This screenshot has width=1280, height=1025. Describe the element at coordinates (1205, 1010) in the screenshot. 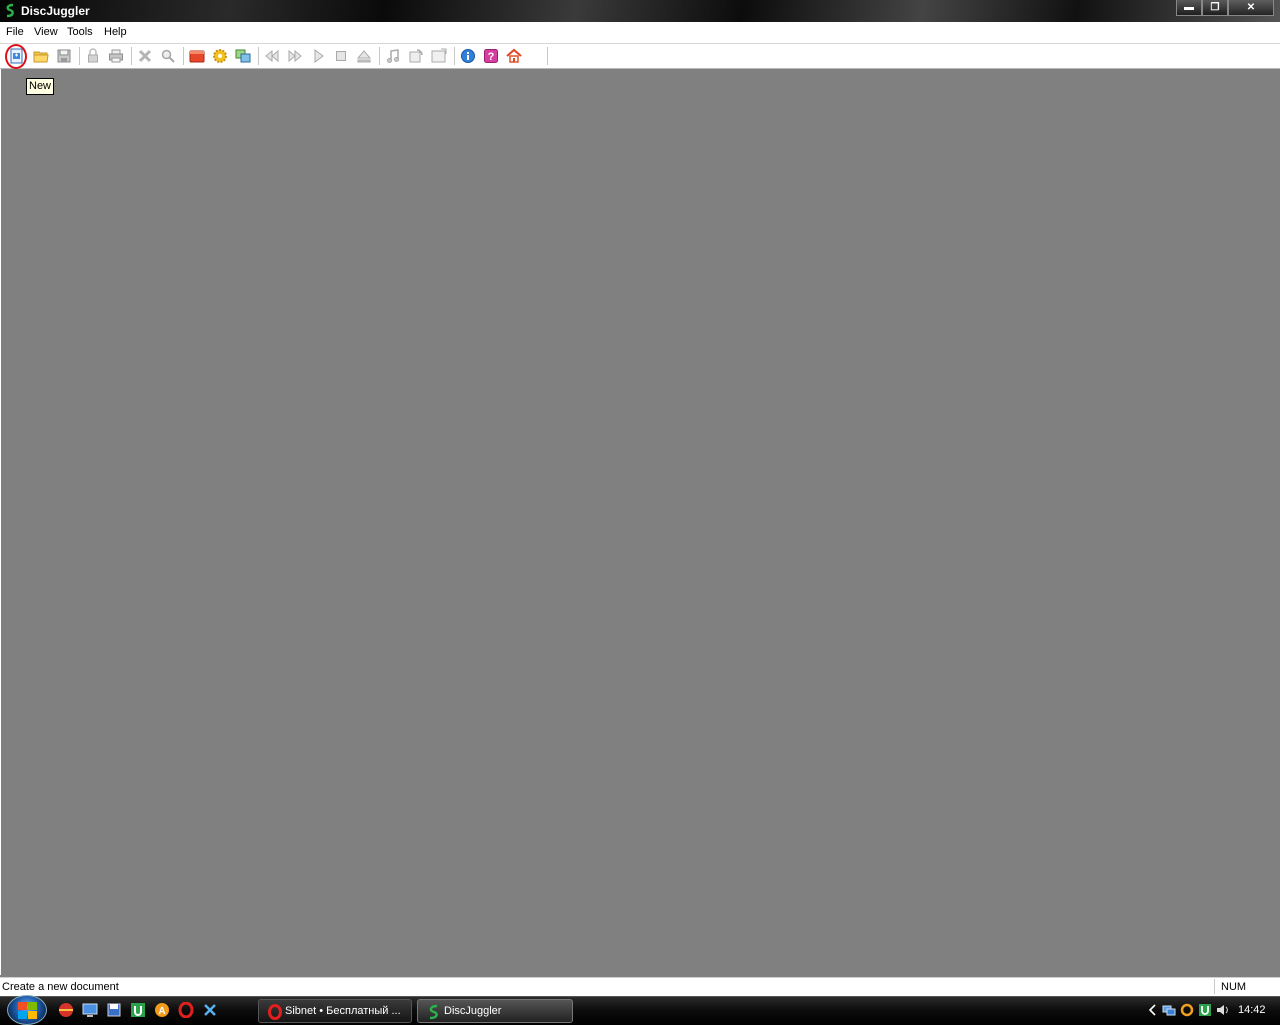

I see `tray-utorrent-icon` at that location.